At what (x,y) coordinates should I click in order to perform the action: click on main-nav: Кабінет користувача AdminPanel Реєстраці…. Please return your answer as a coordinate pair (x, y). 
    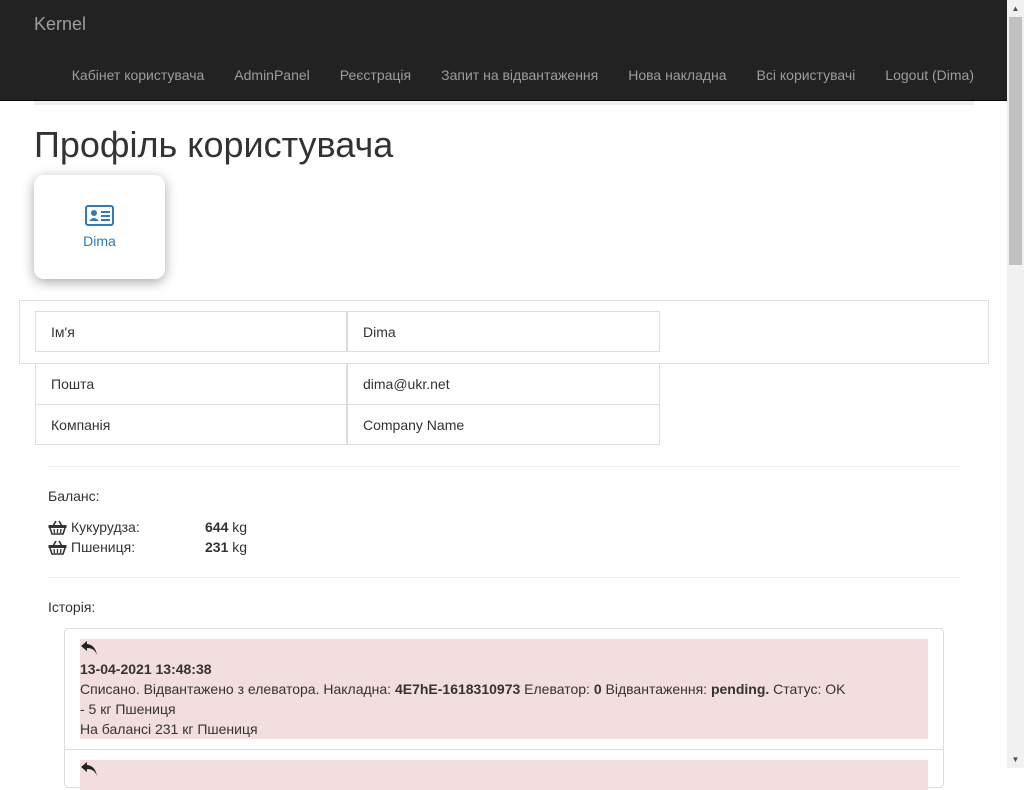
    Looking at the image, I should click on (515, 75).